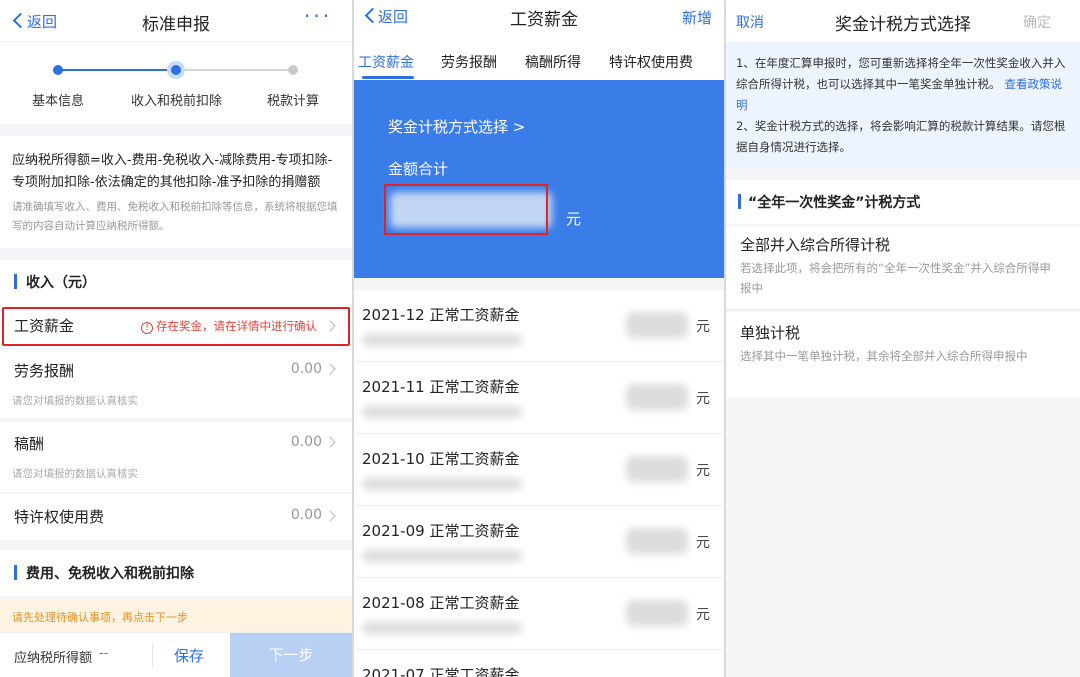 The height and width of the screenshot is (677, 1080). I want to click on step-dot-current, so click(176, 70).